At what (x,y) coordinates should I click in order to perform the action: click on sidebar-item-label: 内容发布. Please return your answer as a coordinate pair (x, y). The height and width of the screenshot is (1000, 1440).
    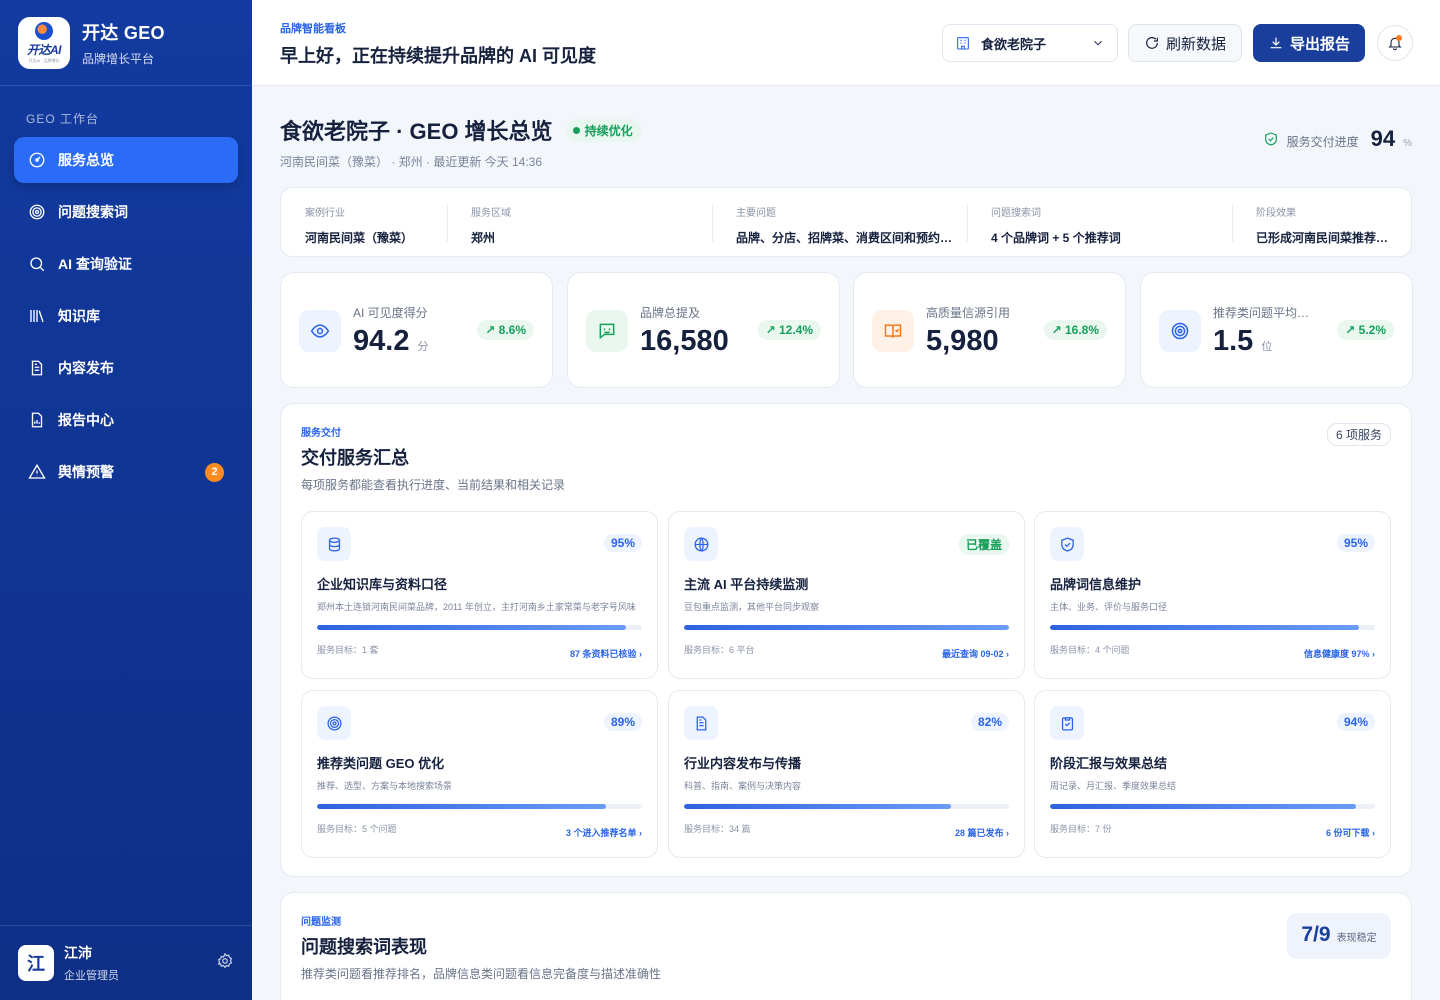
    Looking at the image, I should click on (86, 368).